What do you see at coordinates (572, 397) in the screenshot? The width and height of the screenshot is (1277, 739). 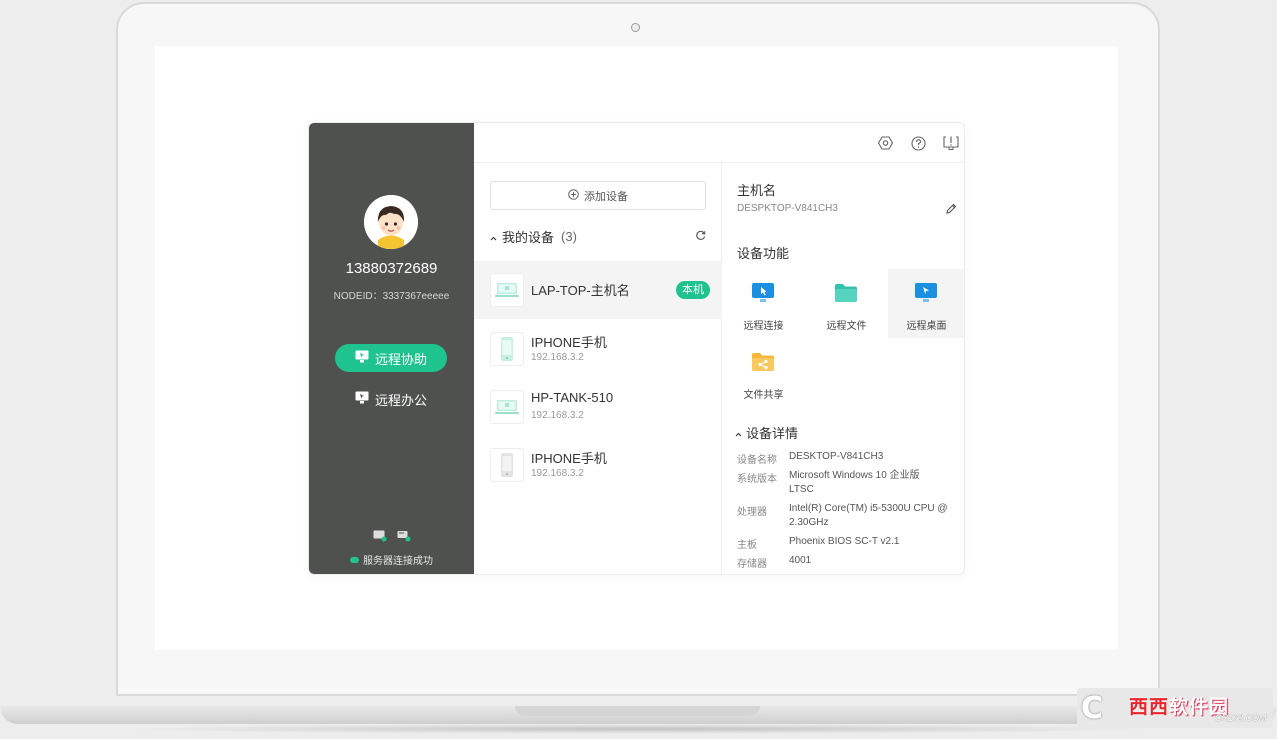 I see `device-name: HP-TANK-510` at bounding box center [572, 397].